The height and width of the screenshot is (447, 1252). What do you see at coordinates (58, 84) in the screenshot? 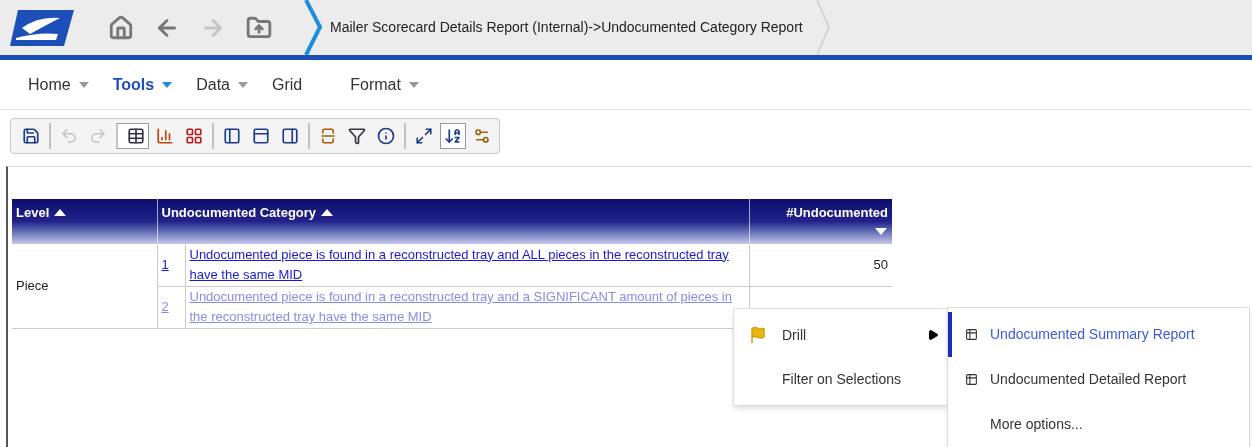
I see `menu-tab: Home` at bounding box center [58, 84].